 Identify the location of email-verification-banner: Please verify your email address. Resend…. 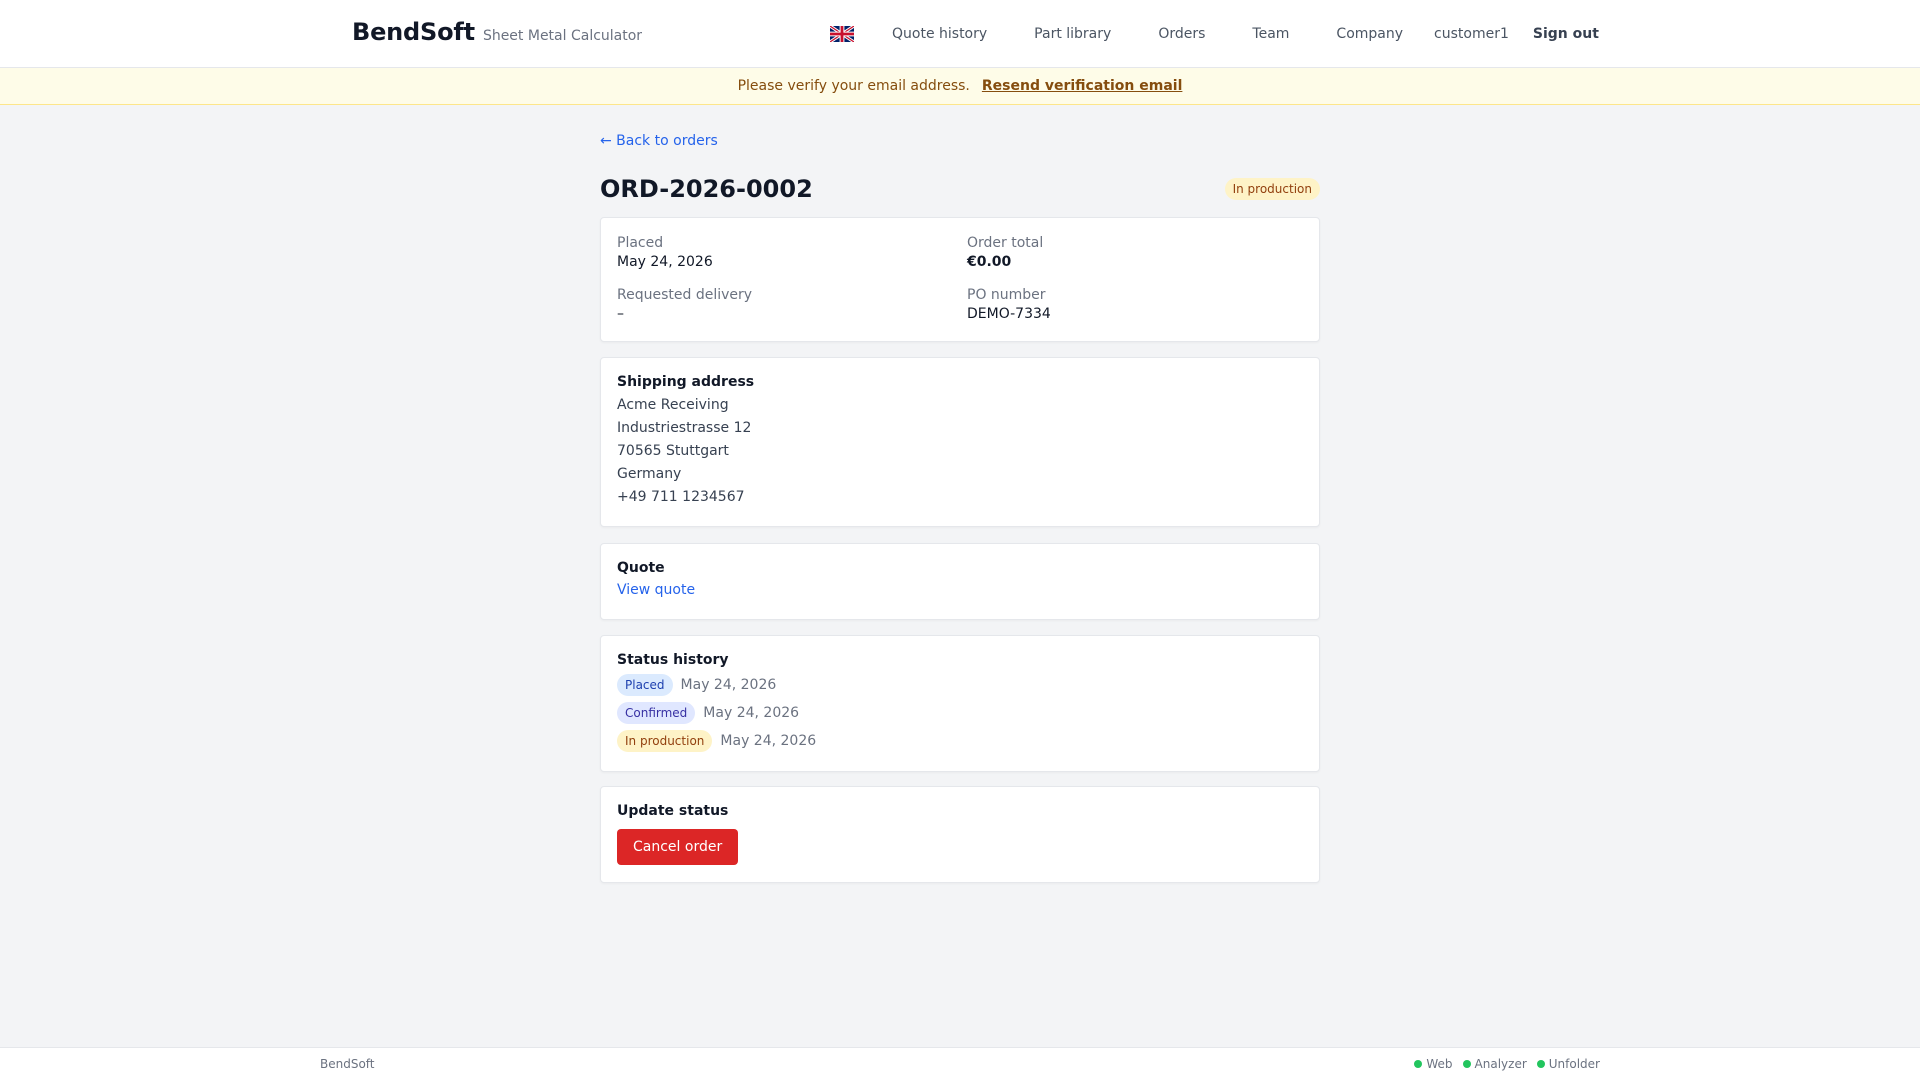
(960, 86).